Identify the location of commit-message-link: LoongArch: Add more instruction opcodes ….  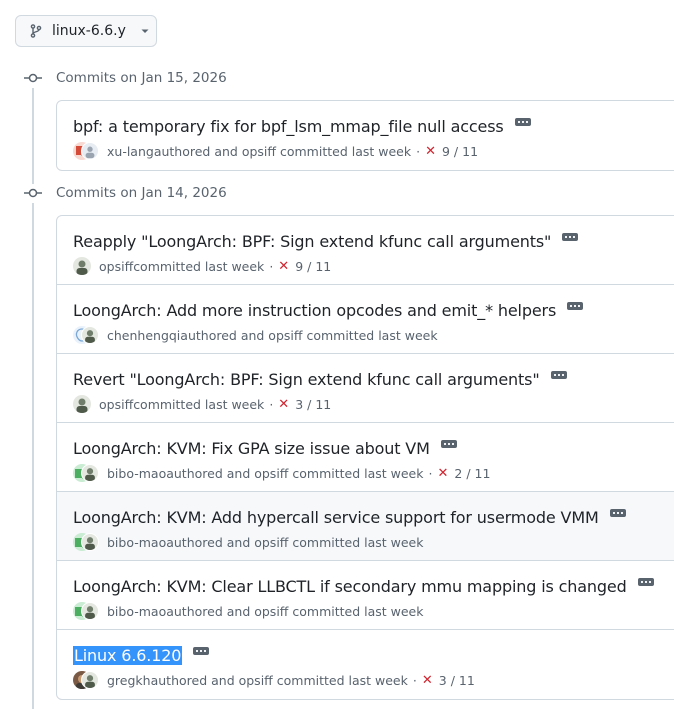
(314, 310).